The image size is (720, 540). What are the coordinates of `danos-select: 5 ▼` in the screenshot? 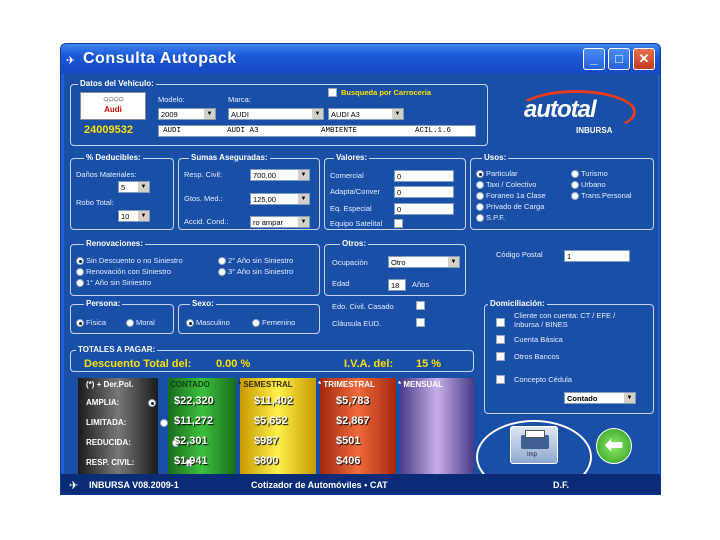 It's located at (134, 187).